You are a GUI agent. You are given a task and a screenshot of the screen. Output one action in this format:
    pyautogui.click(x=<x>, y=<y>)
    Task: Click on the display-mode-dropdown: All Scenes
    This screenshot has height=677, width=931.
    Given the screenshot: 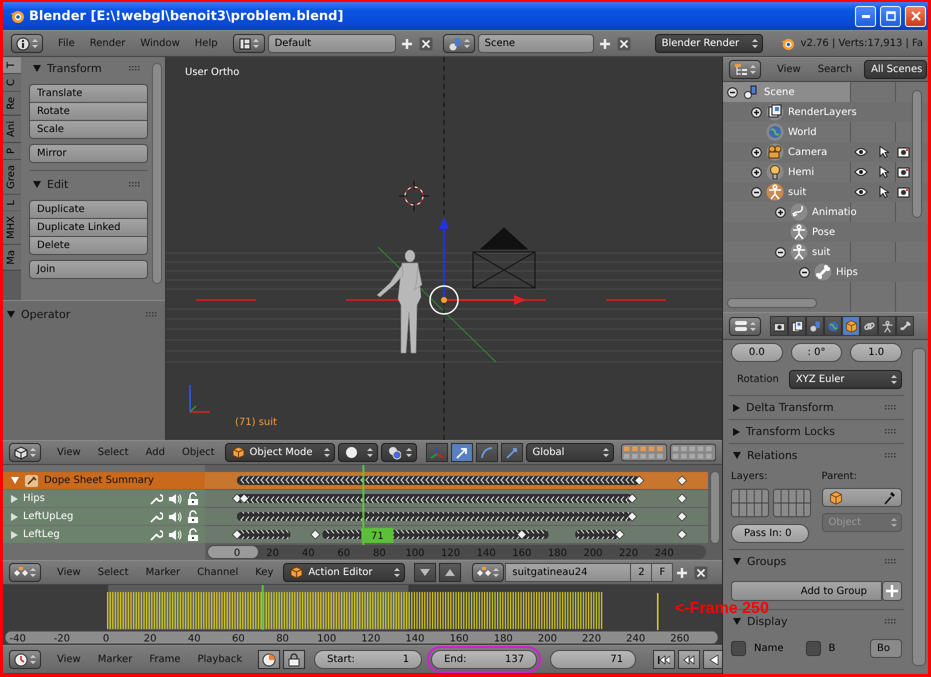 What is the action you would take?
    pyautogui.click(x=896, y=69)
    